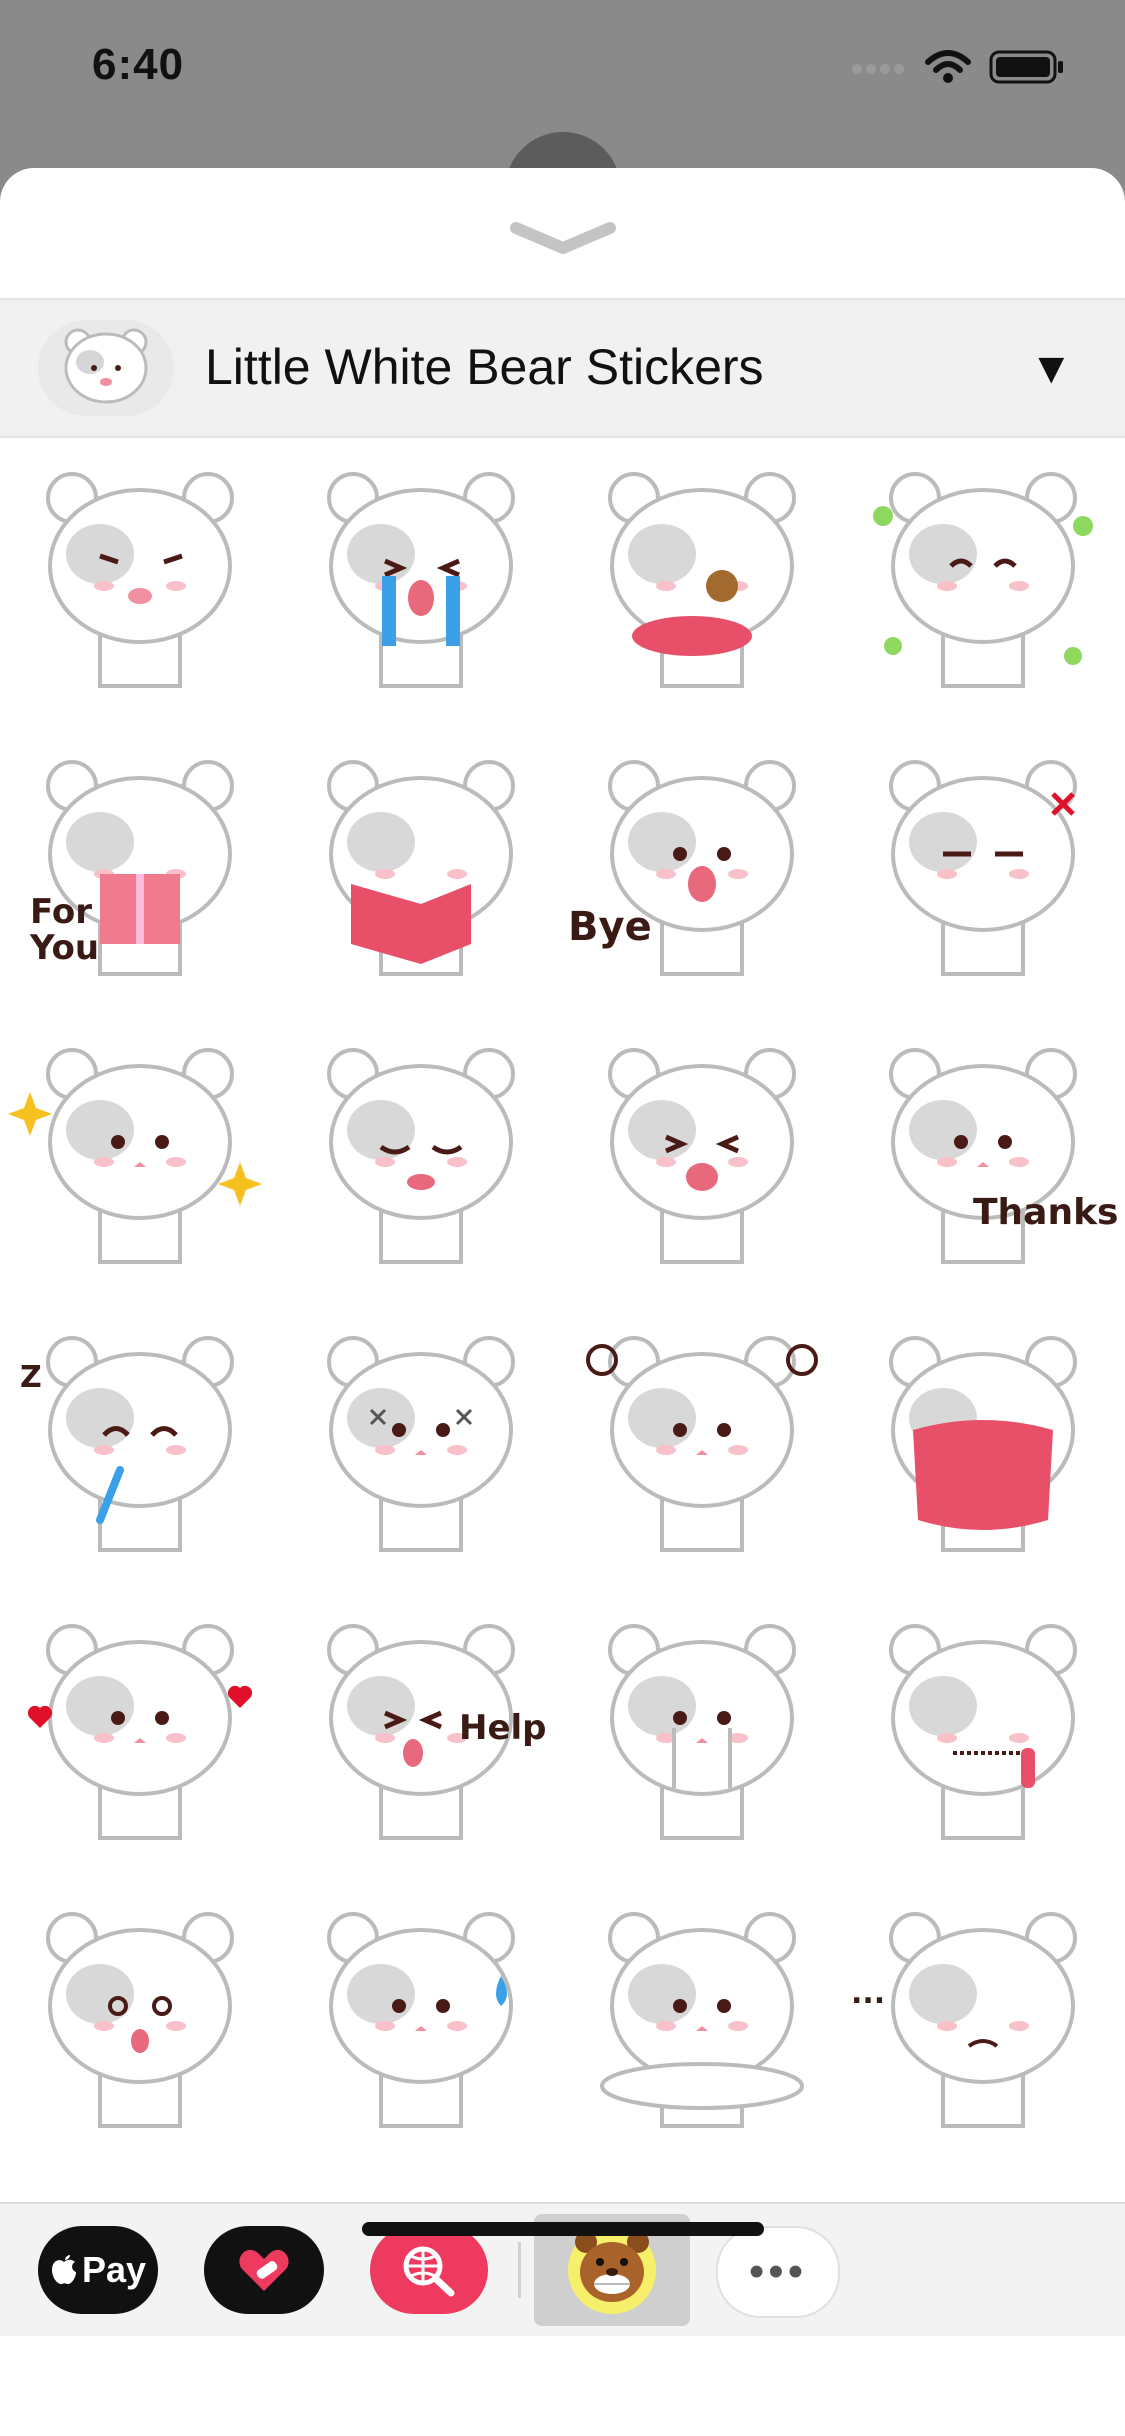 The width and height of the screenshot is (1125, 2436). What do you see at coordinates (106, 368) in the screenshot?
I see `sticker-pack-thumbnail` at bounding box center [106, 368].